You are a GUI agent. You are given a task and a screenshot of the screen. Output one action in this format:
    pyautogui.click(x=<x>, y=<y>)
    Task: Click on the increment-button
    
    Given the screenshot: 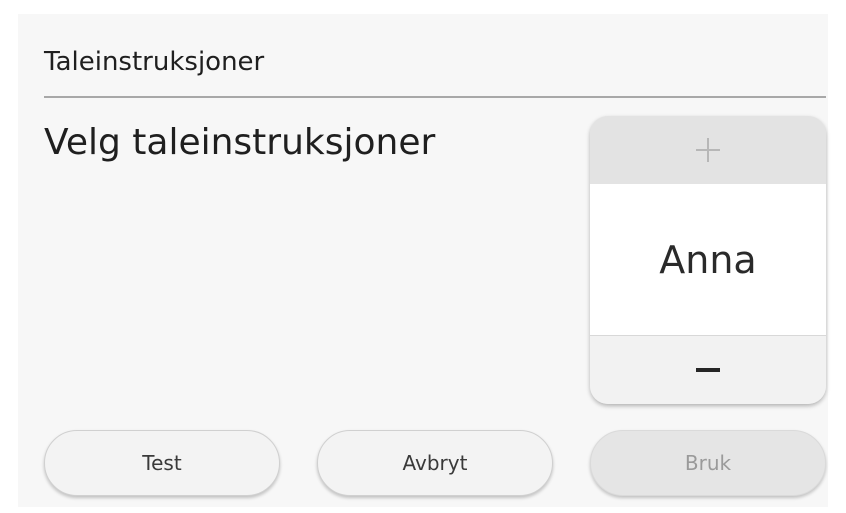 What is the action you would take?
    pyautogui.click(x=708, y=150)
    